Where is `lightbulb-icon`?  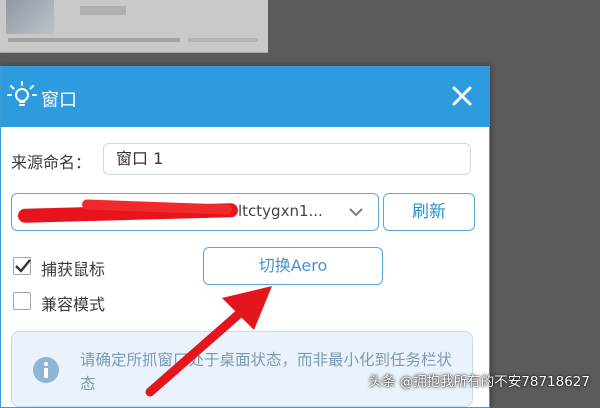
lightbulb-icon is located at coordinates (22, 93).